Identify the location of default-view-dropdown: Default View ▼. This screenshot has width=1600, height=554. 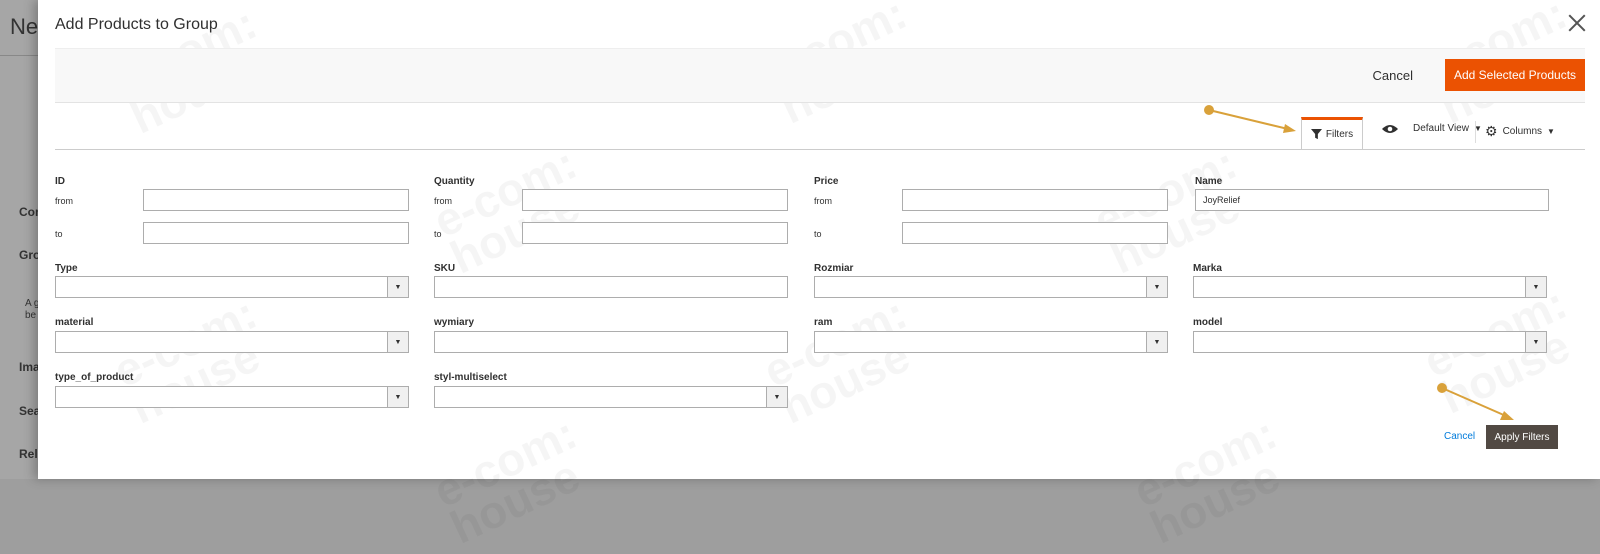
(1432, 128).